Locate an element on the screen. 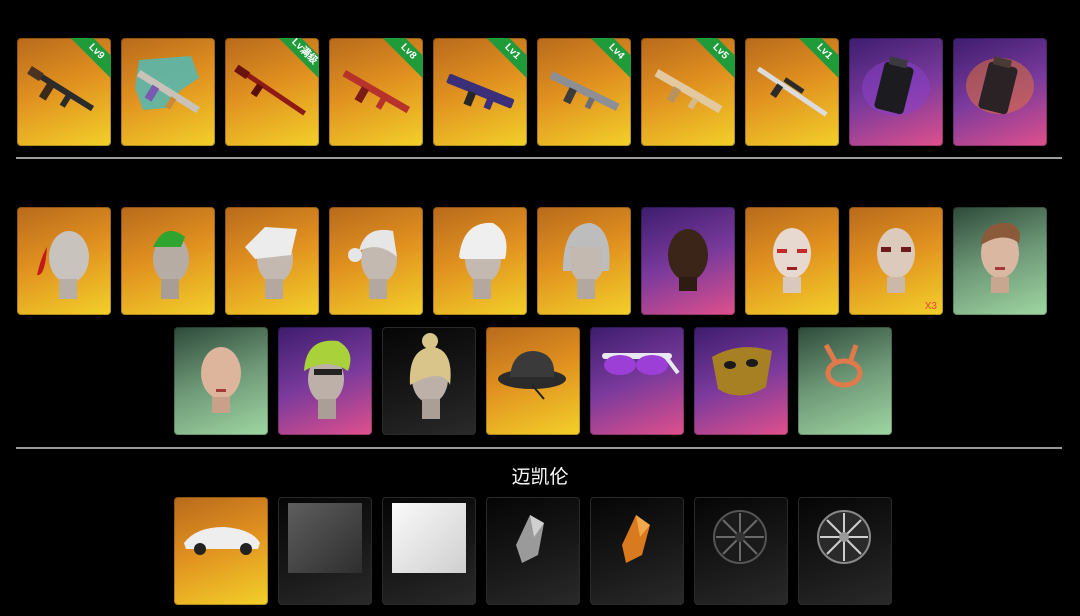 The image size is (1080, 616). appearance-row is located at coordinates (533, 381).